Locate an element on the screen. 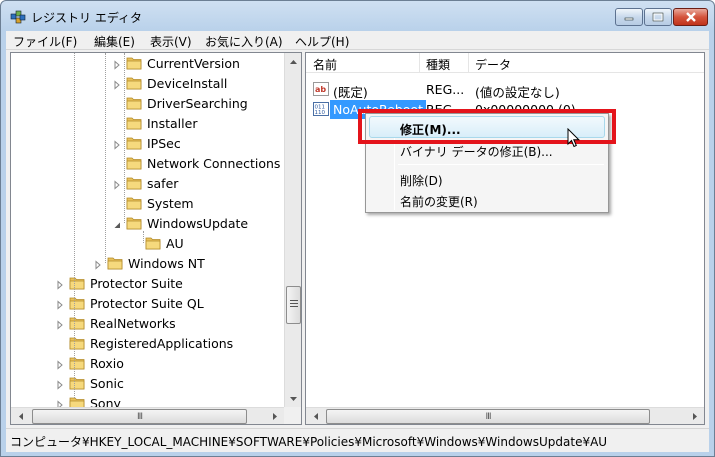 The width and height of the screenshot is (715, 457). svg-text: 110 is located at coordinates (320, 113).